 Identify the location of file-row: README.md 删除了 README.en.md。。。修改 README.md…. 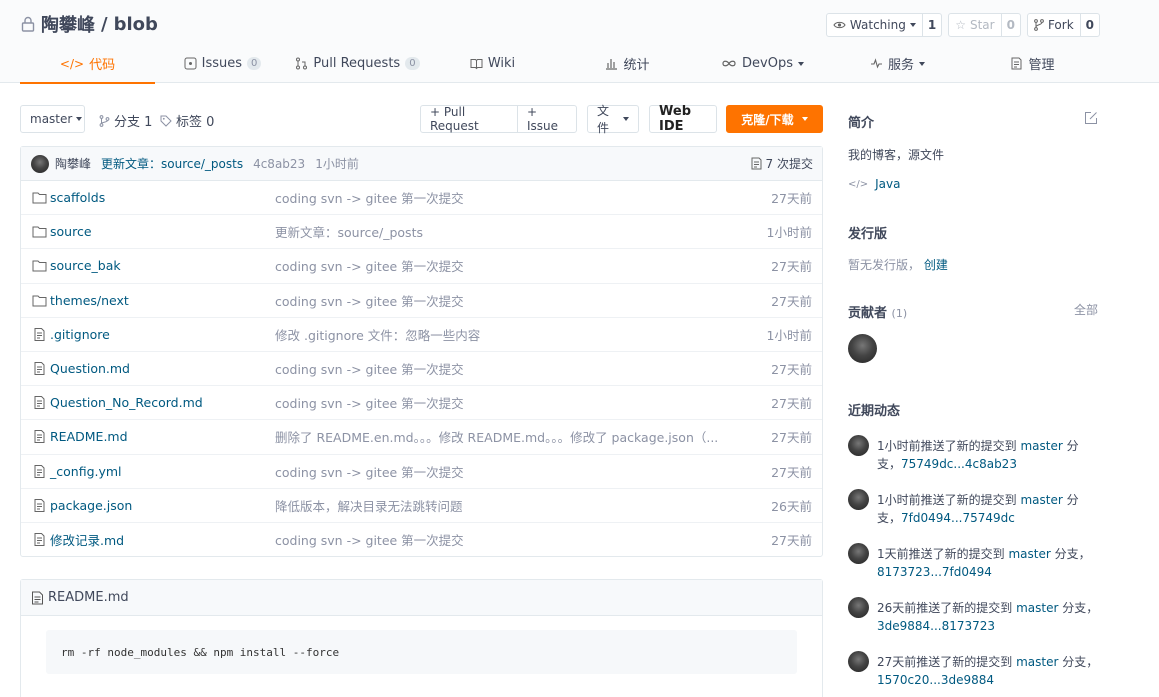
(421, 437).